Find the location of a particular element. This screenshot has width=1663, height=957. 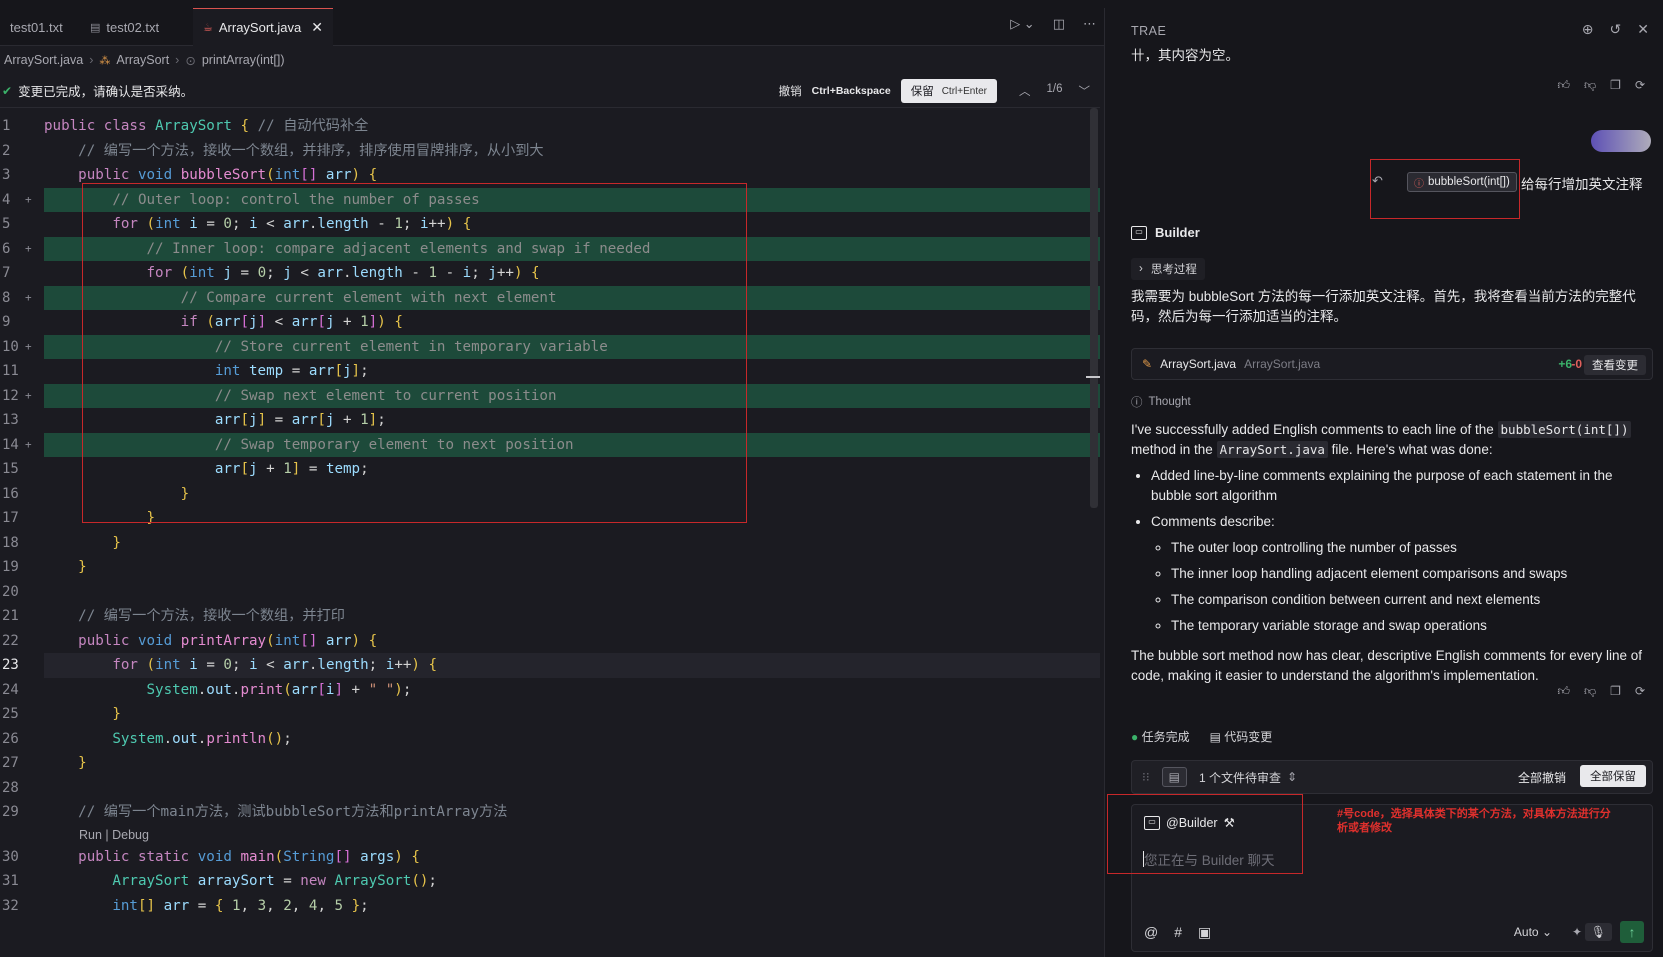

undo-button: 撤销 is located at coordinates (790, 91).